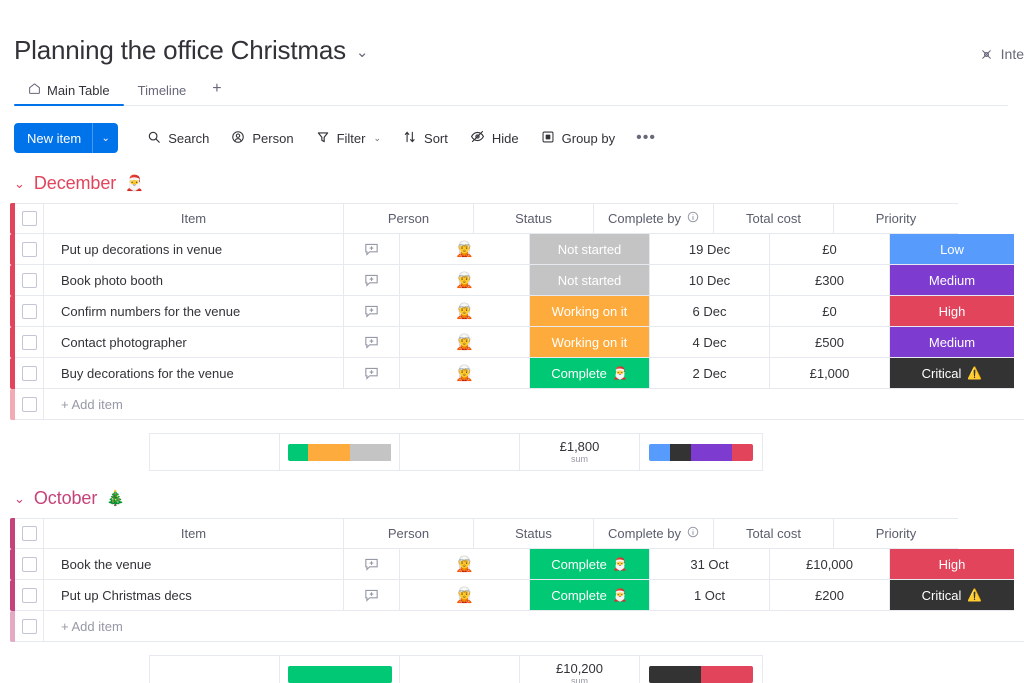  What do you see at coordinates (830, 342) in the screenshot?
I see `cell-total-cost: £500` at bounding box center [830, 342].